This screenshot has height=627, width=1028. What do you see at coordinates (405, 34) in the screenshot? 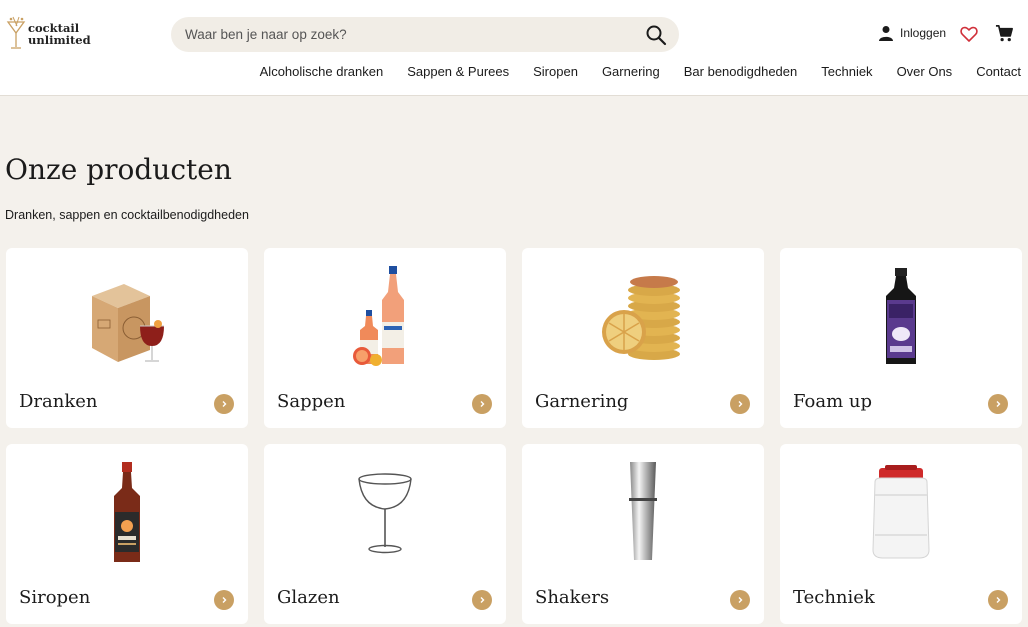
I see `search-input` at bounding box center [405, 34].